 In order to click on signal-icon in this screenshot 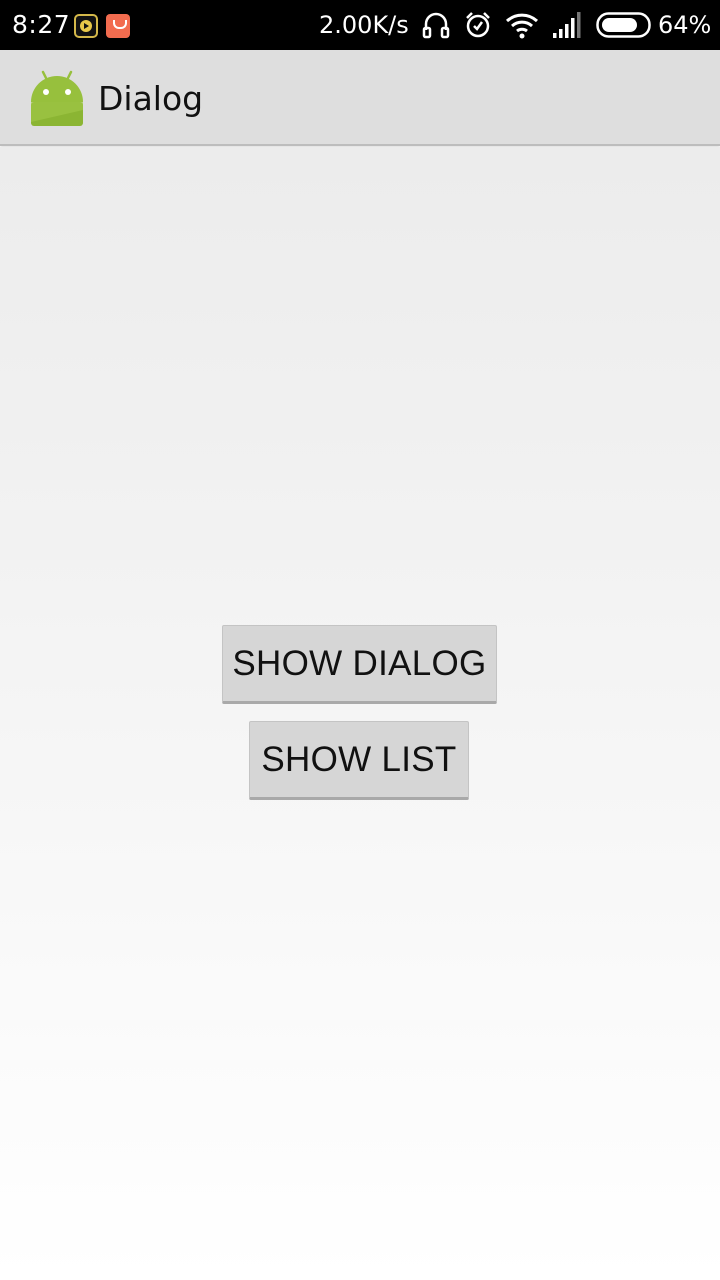, I will do `click(567, 25)`.